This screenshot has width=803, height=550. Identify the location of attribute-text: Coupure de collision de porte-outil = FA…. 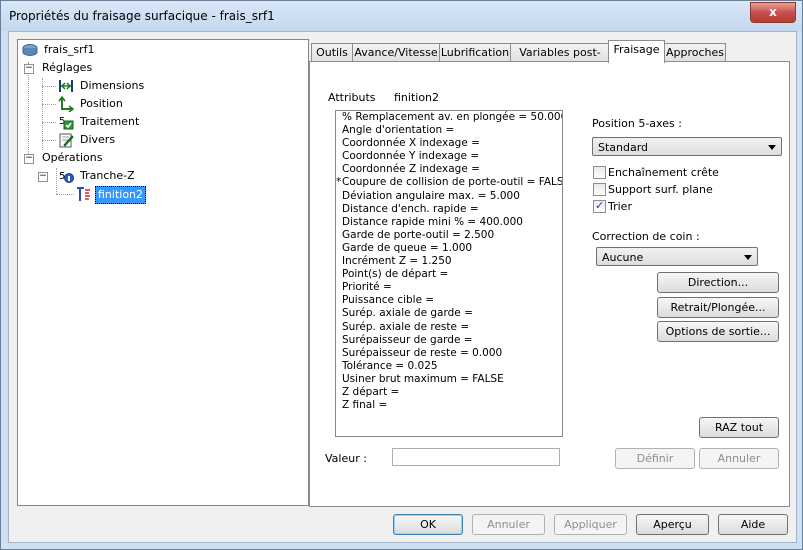
(452, 182).